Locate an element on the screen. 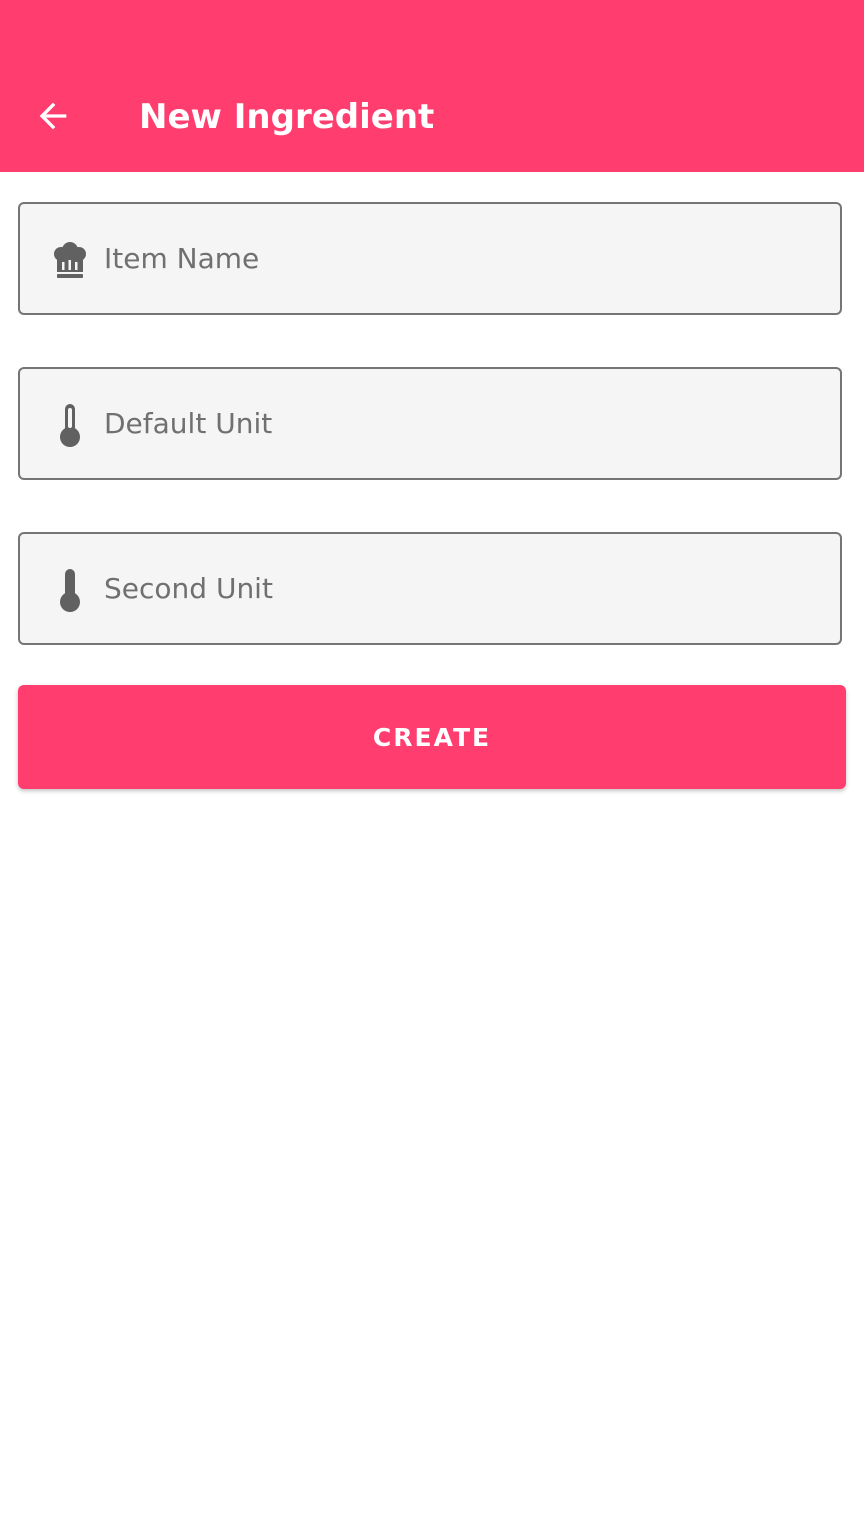 The image size is (864, 1536). page-title: New Ingredient is located at coordinates (287, 117).